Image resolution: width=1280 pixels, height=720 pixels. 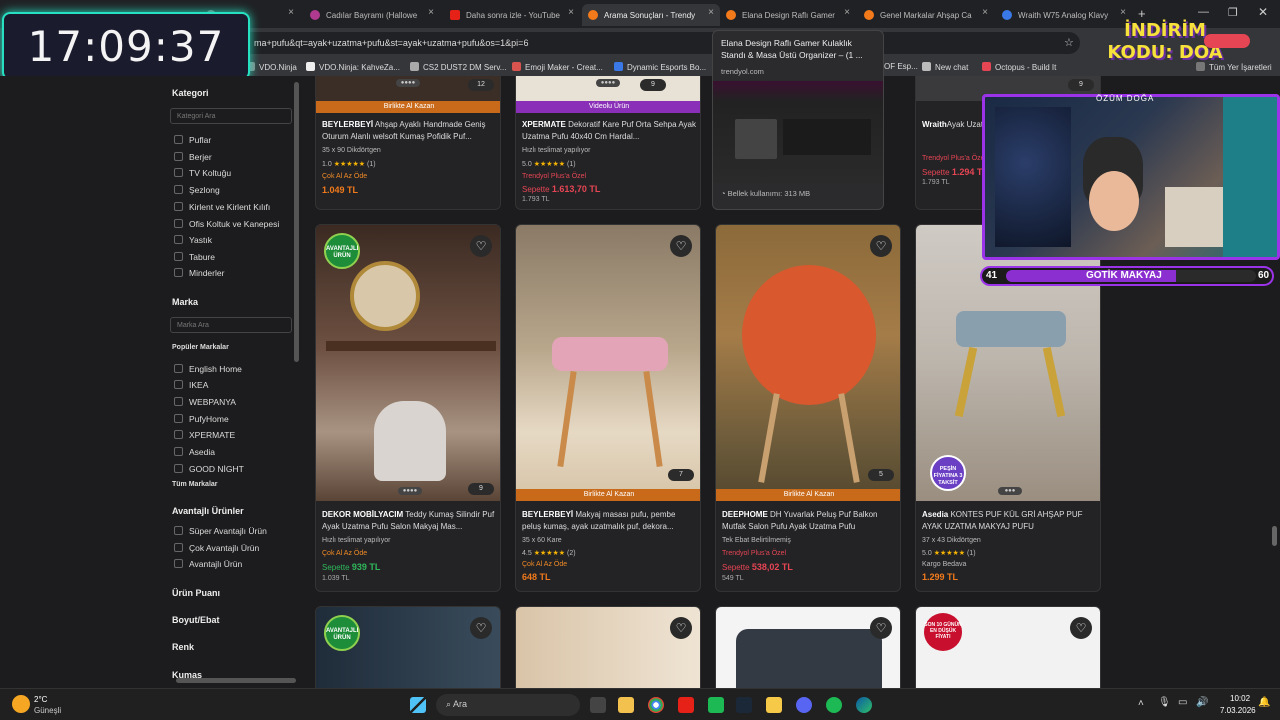 I want to click on star-icon: ☆, so click(x=1069, y=42).